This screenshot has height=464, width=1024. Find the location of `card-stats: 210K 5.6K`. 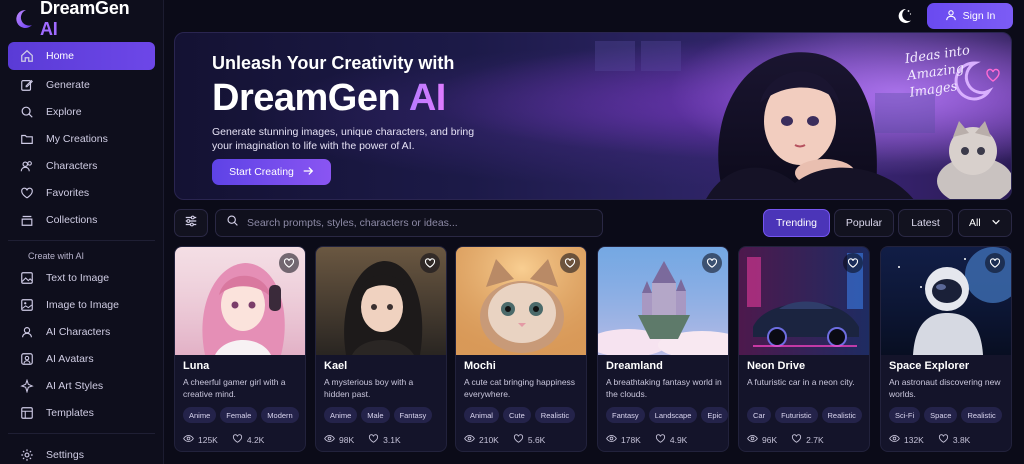

card-stats: 210K 5.6K is located at coordinates (504, 439).